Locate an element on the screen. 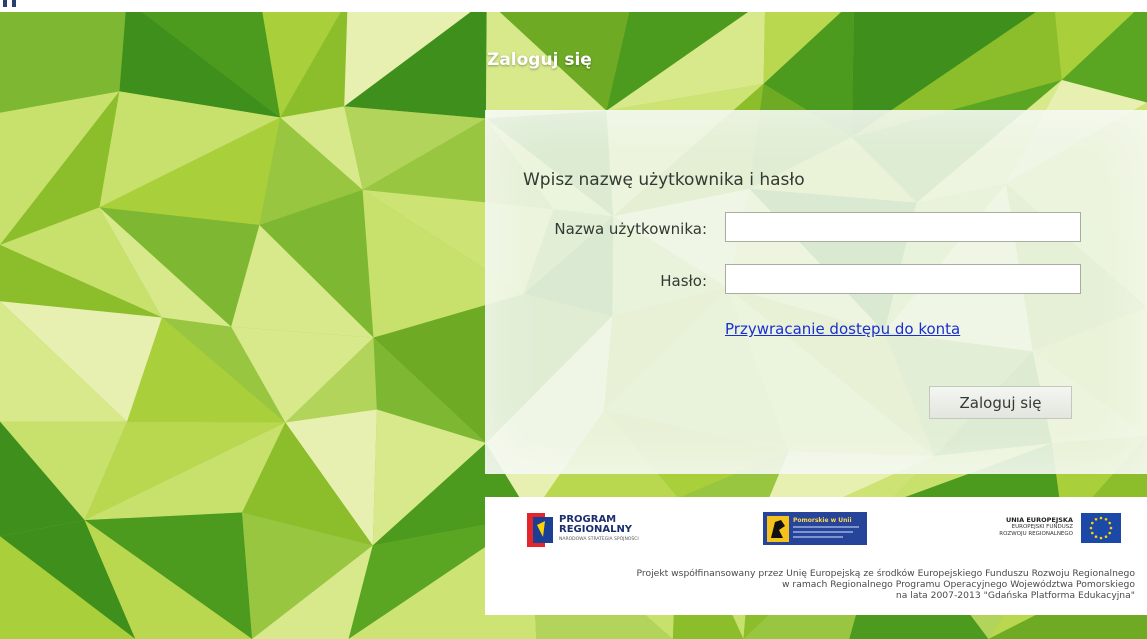  eu-label: UNIA EUROPEJSKA is located at coordinates (1039, 520).